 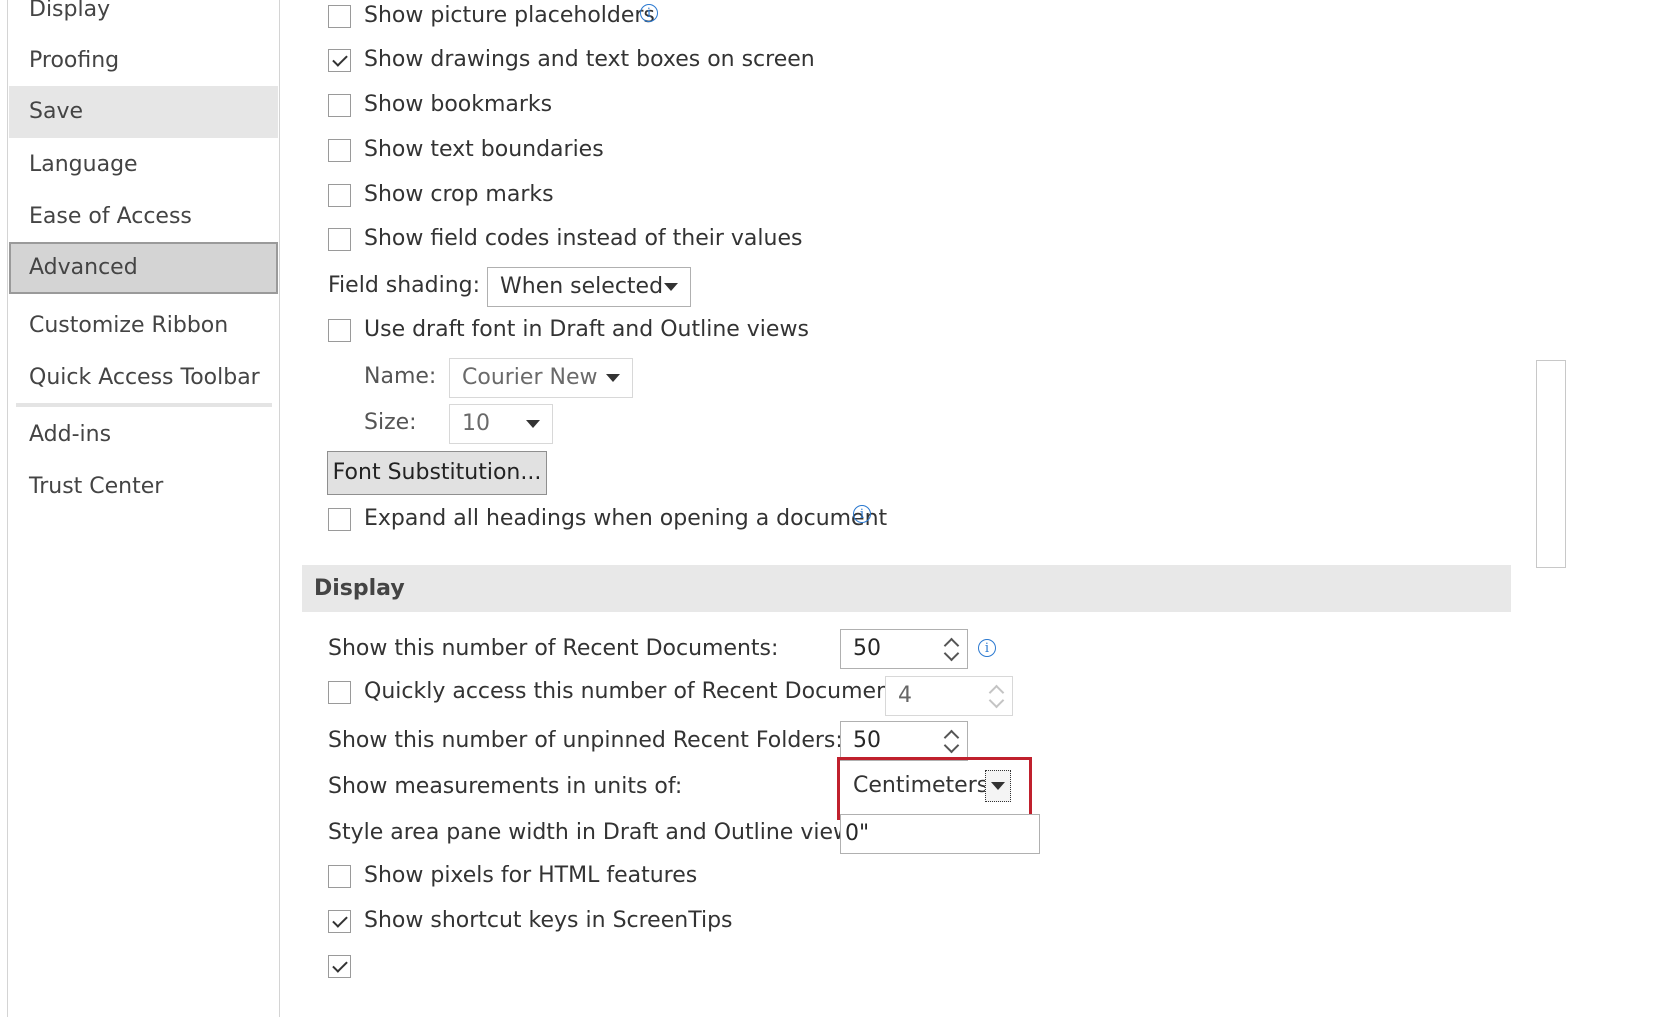 What do you see at coordinates (339, 966) in the screenshot?
I see `next-option-checkbox` at bounding box center [339, 966].